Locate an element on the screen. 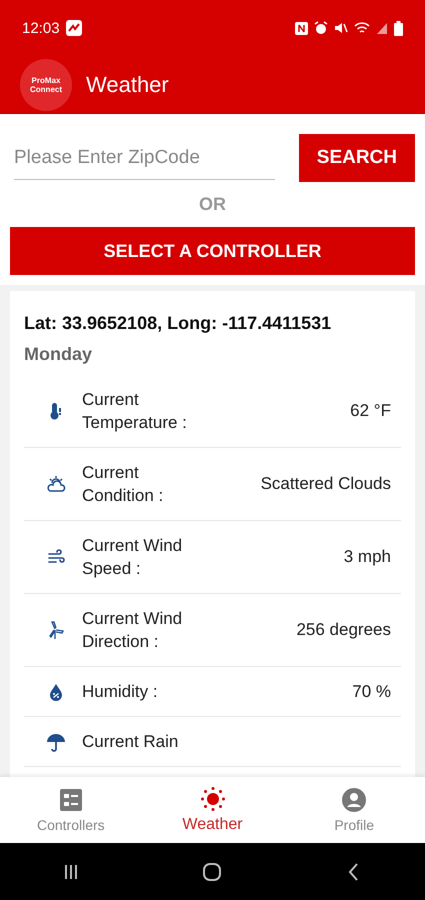 This screenshot has height=900, width=425. reading-label: Current Rain is located at coordinates (131, 742).